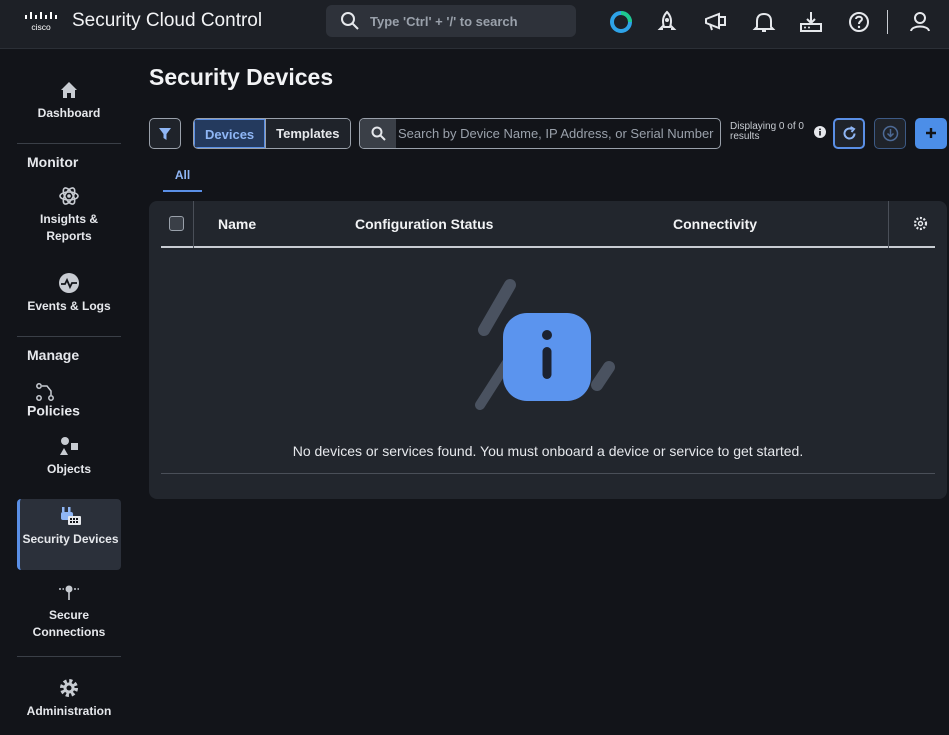 The image size is (949, 735). I want to click on sidebar-item-administration: Administration, so click(69, 698).